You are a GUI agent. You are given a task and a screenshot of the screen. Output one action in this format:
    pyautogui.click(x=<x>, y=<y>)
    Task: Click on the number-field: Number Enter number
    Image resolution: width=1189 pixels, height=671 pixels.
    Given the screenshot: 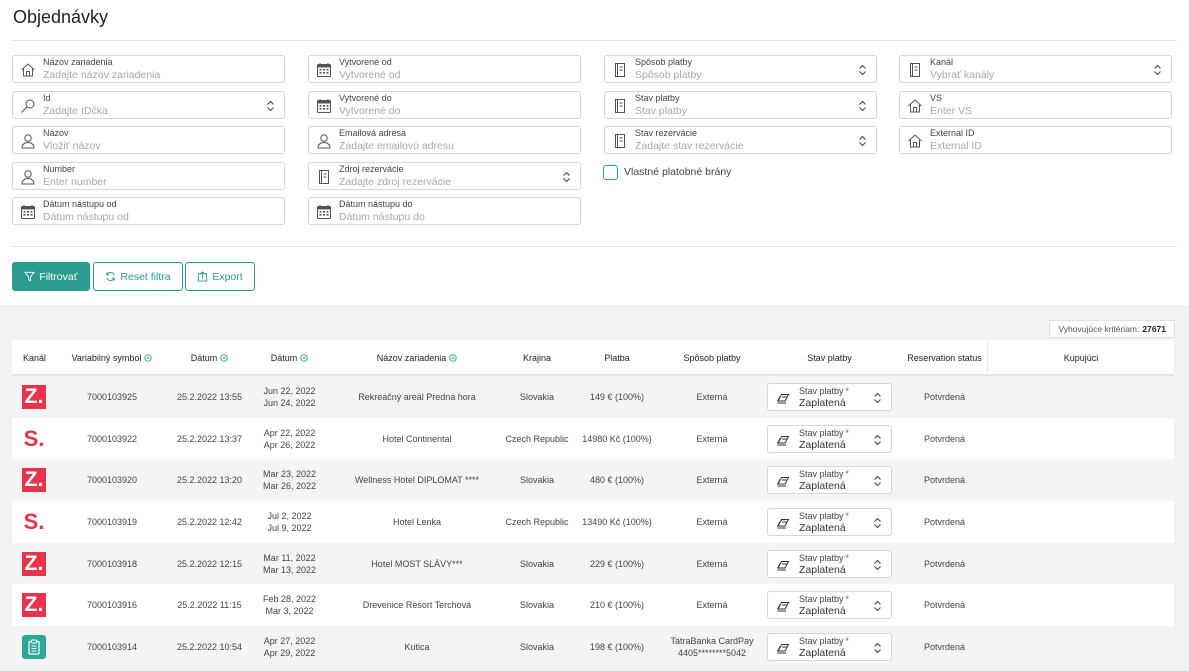 What is the action you would take?
    pyautogui.click(x=148, y=176)
    